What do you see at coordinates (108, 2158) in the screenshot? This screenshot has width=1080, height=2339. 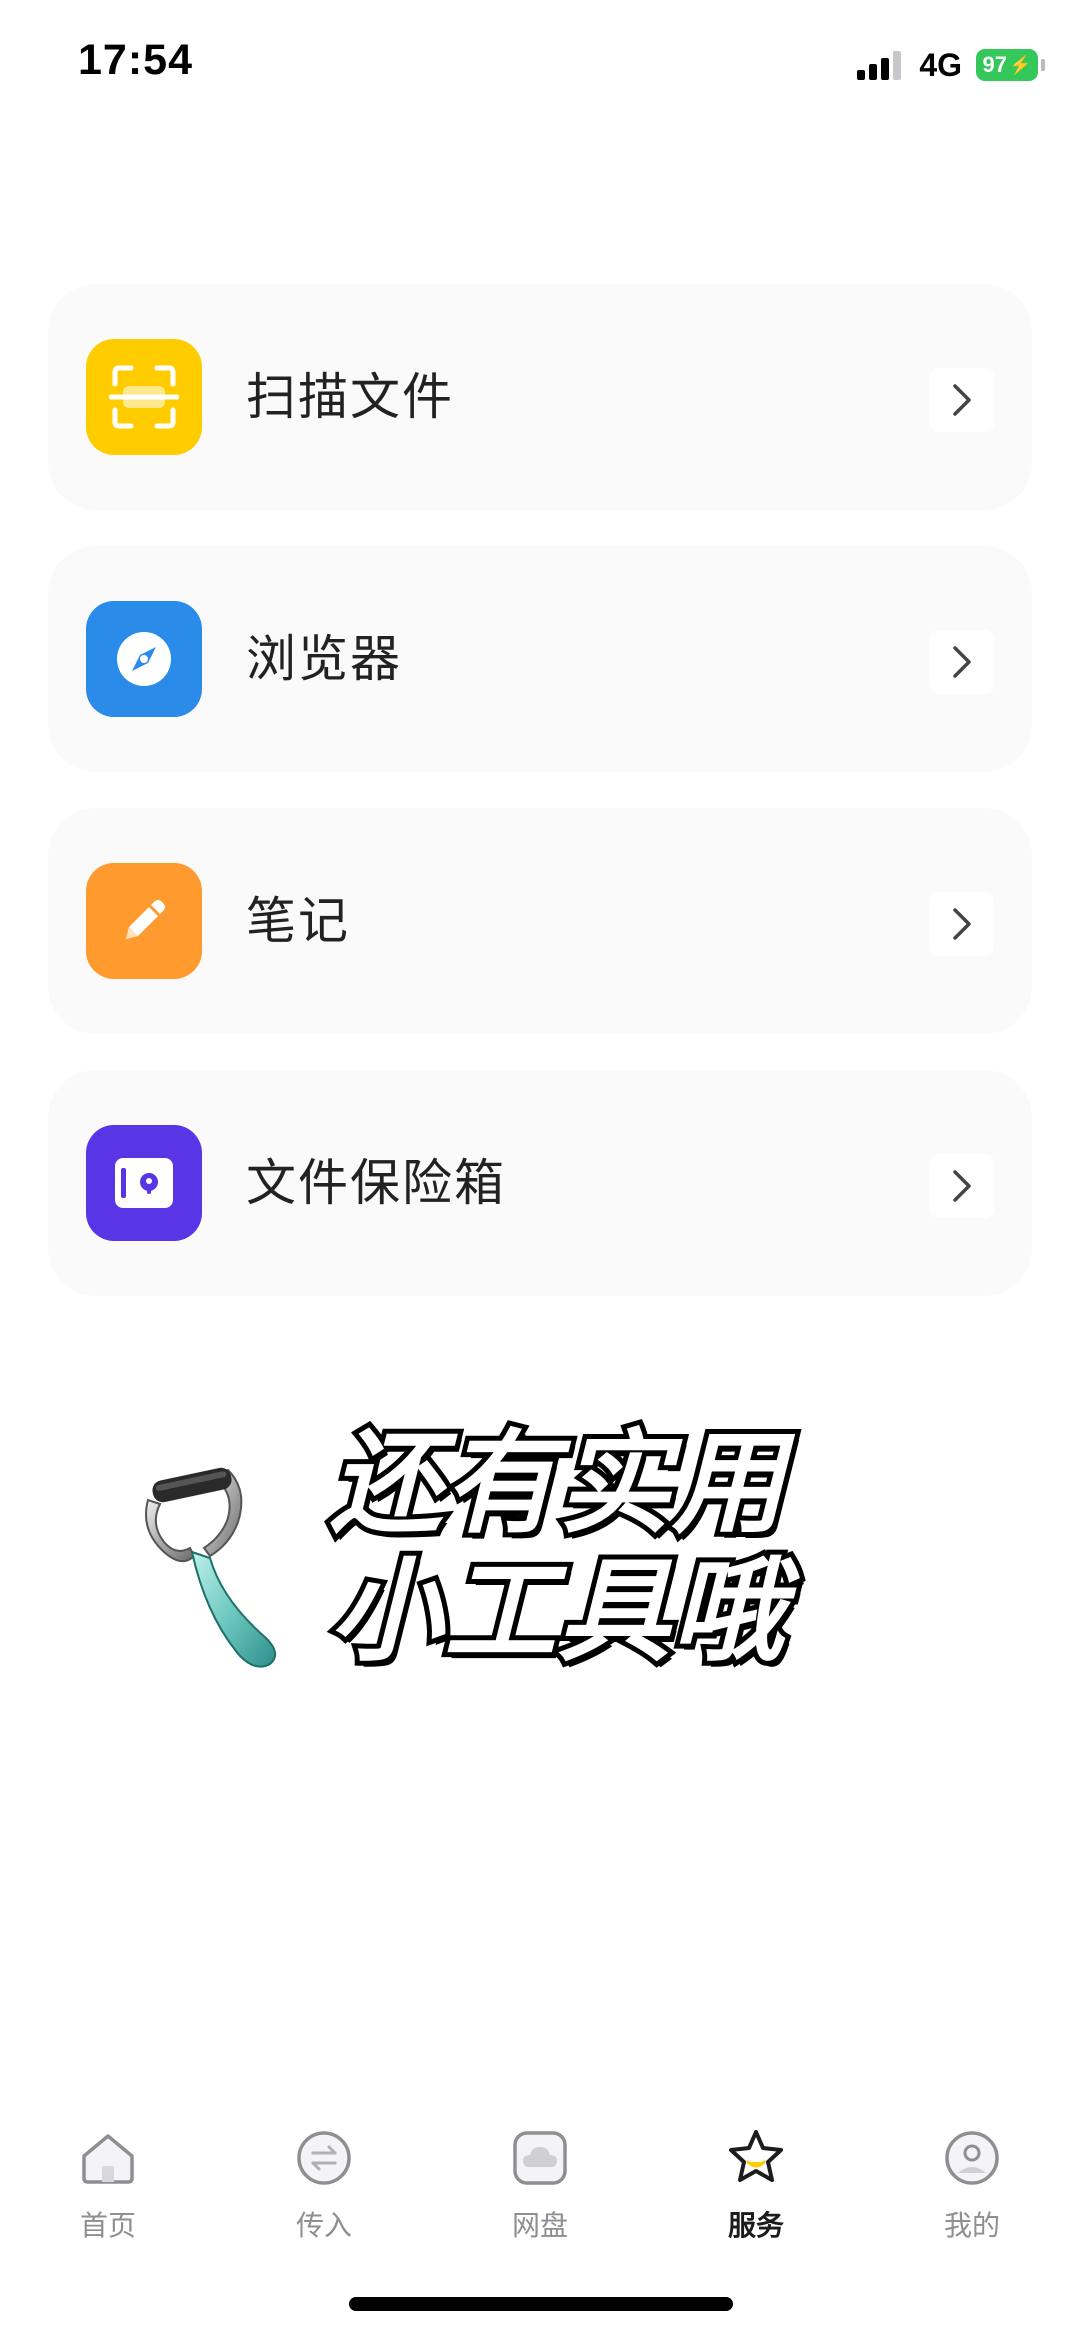 I see `home-icon` at bounding box center [108, 2158].